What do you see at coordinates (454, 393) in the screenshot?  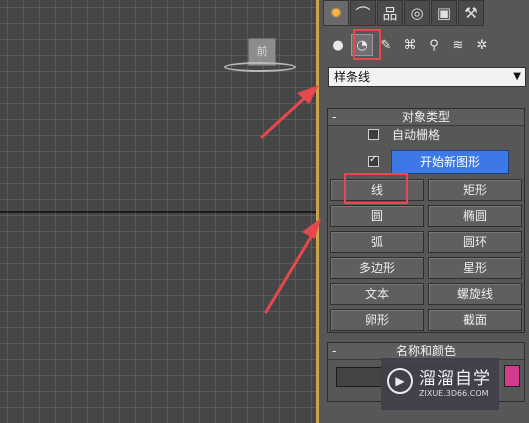 I see `watermark-url: ZIXUE.3D66.COM` at bounding box center [454, 393].